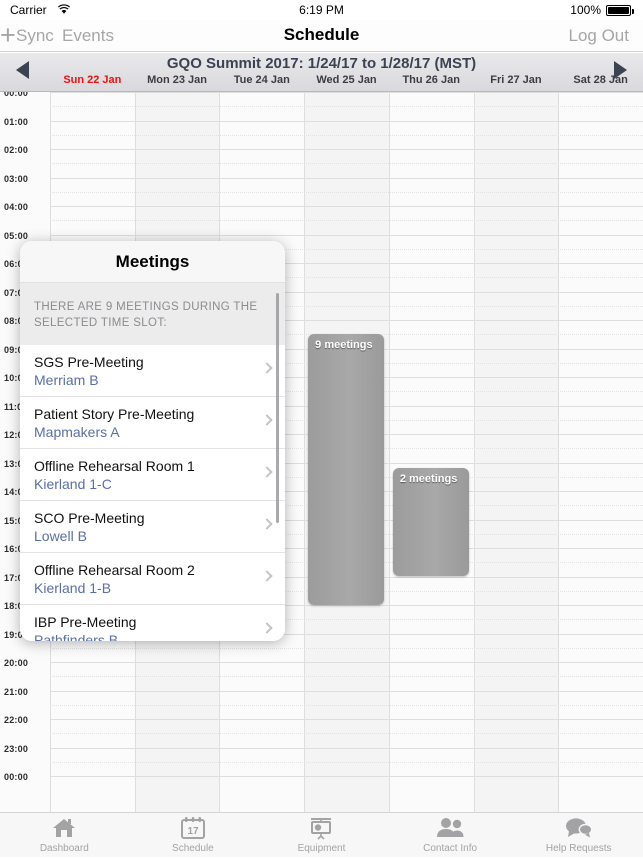  I want to click on status-bar: Carrier 6:19 PM 100%, so click(321, 10).